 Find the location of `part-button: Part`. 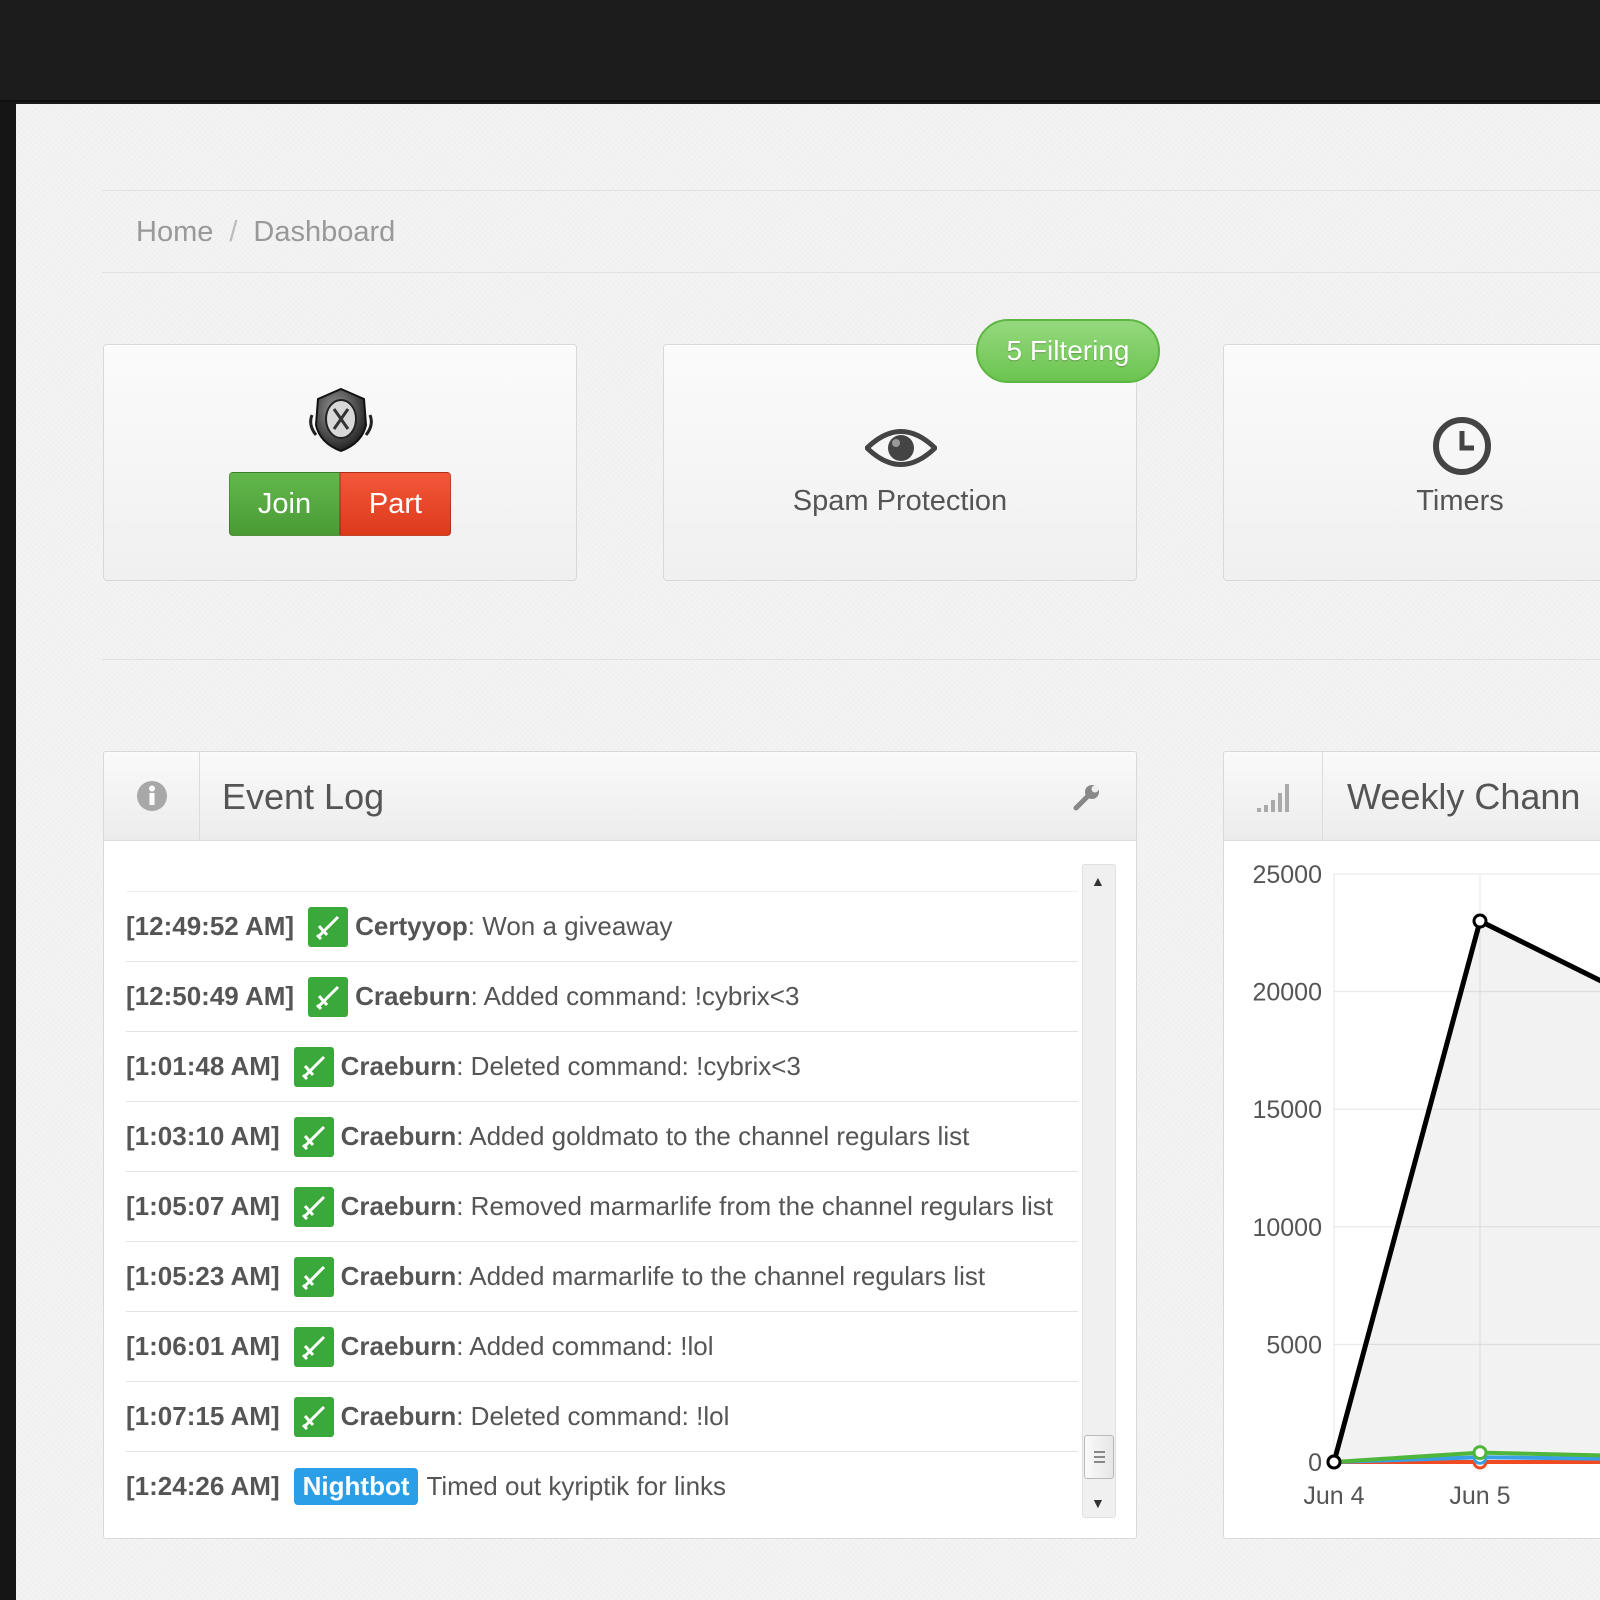

part-button: Part is located at coordinates (395, 504).